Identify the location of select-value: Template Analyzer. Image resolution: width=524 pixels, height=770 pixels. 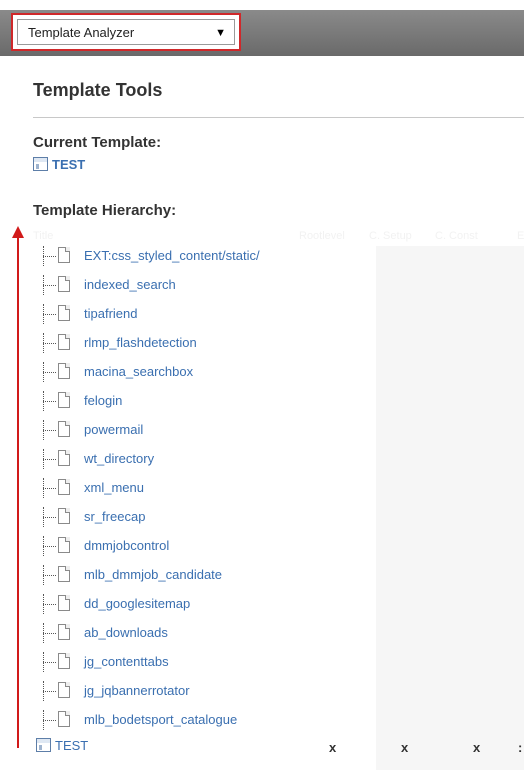
(81, 32).